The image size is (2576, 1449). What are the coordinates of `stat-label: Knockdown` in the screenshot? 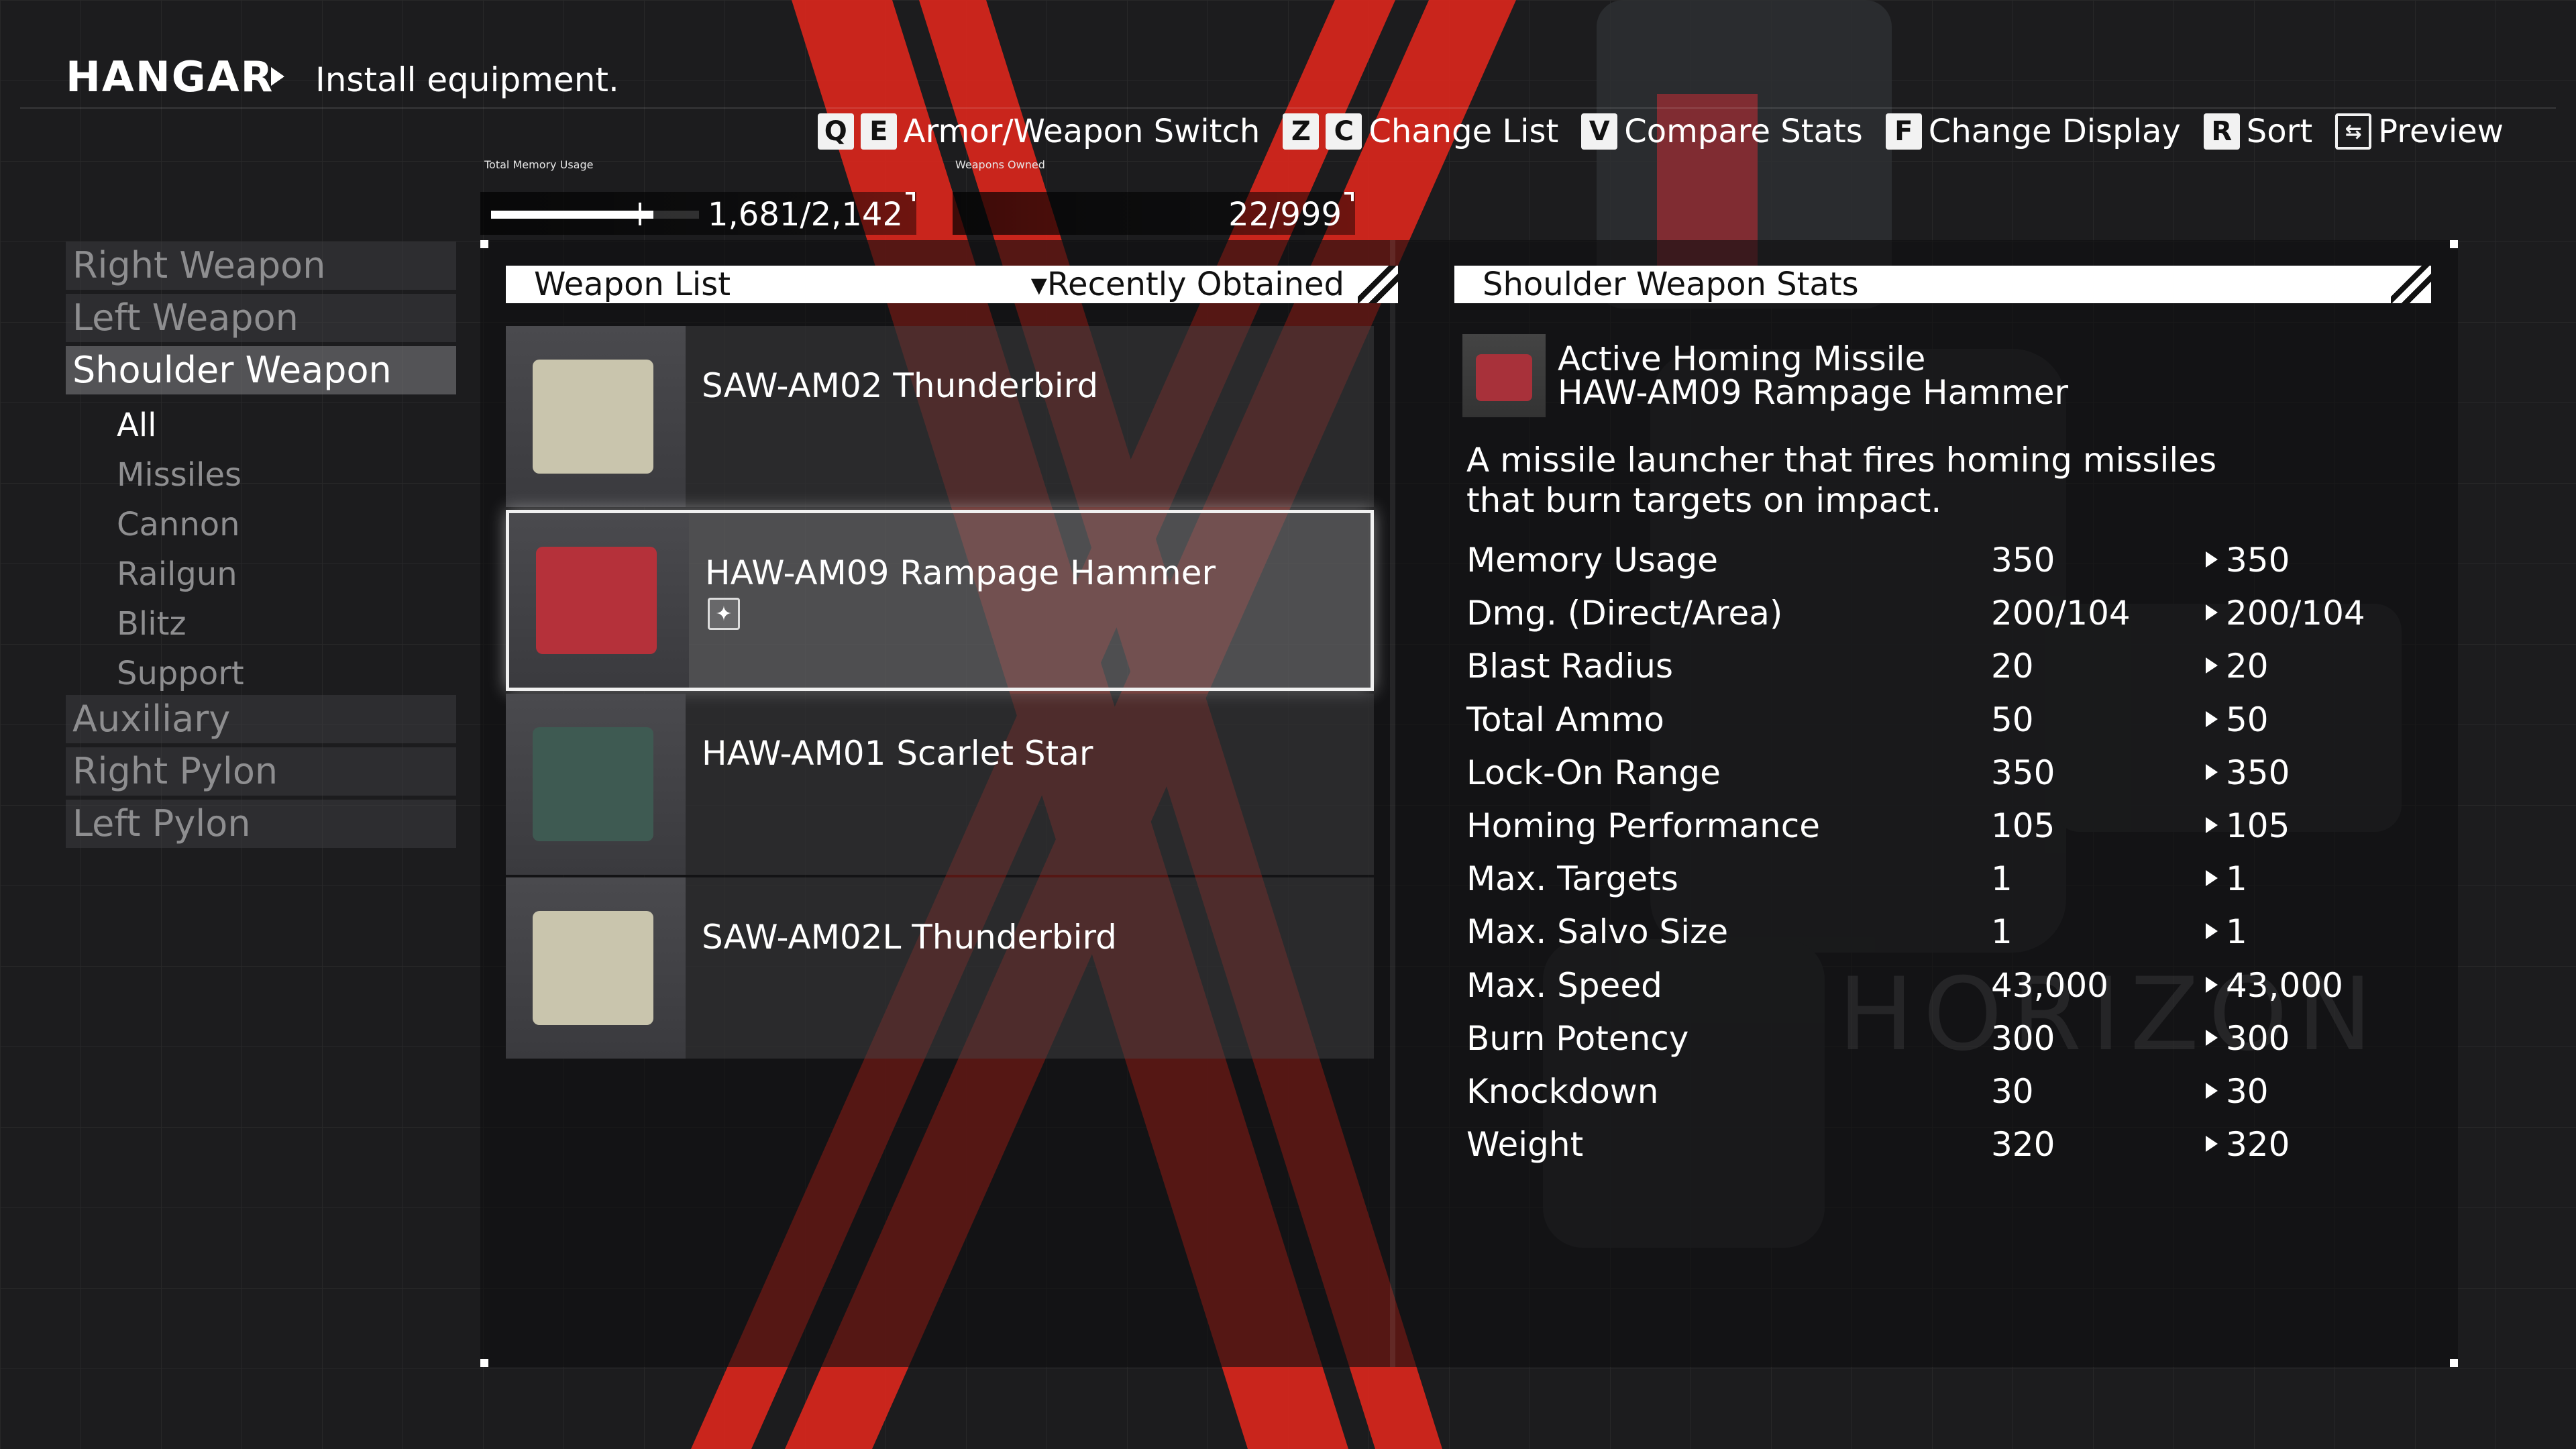 It's located at (1562, 1091).